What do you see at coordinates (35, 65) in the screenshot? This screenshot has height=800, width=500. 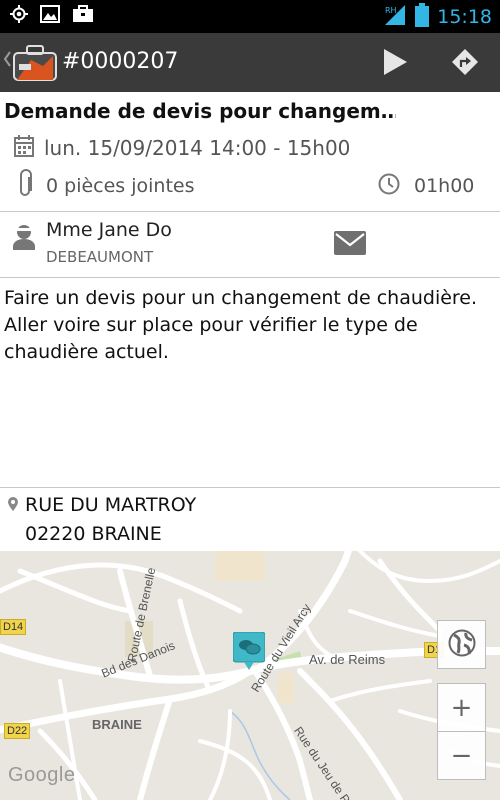 I see `app-logo-icon` at bounding box center [35, 65].